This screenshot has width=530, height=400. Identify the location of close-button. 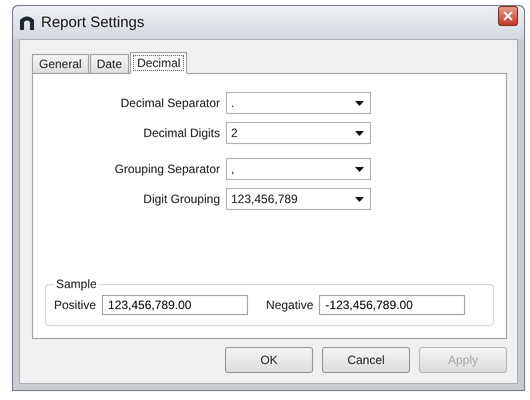
(508, 16).